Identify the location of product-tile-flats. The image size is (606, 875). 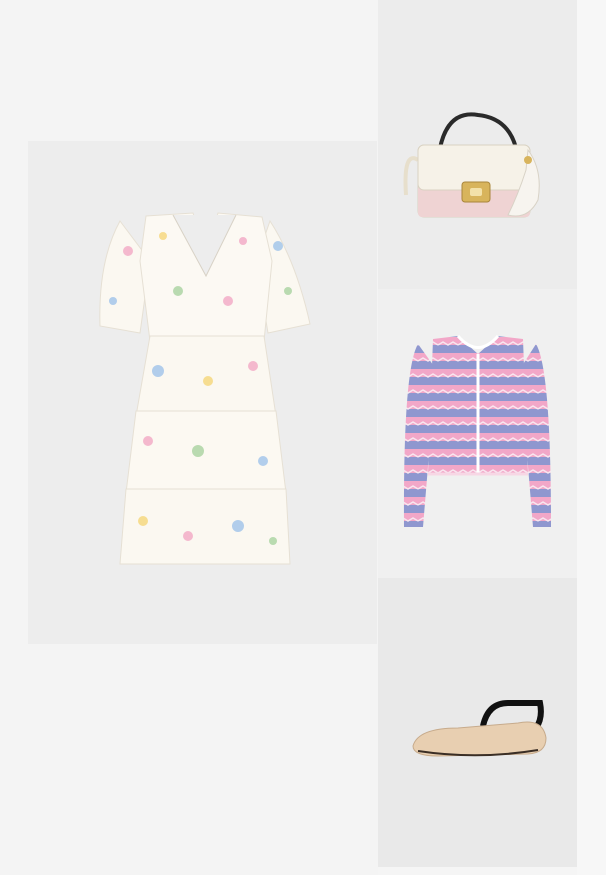
(477, 722).